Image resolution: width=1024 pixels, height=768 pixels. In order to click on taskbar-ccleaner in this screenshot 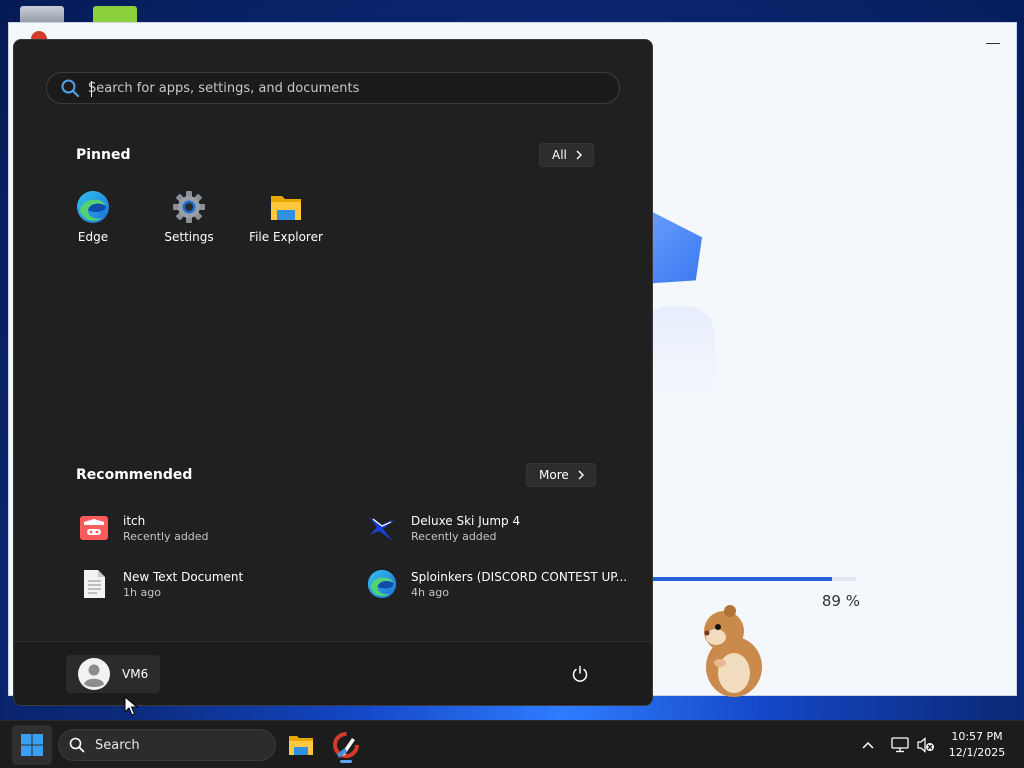, I will do `click(346, 745)`.